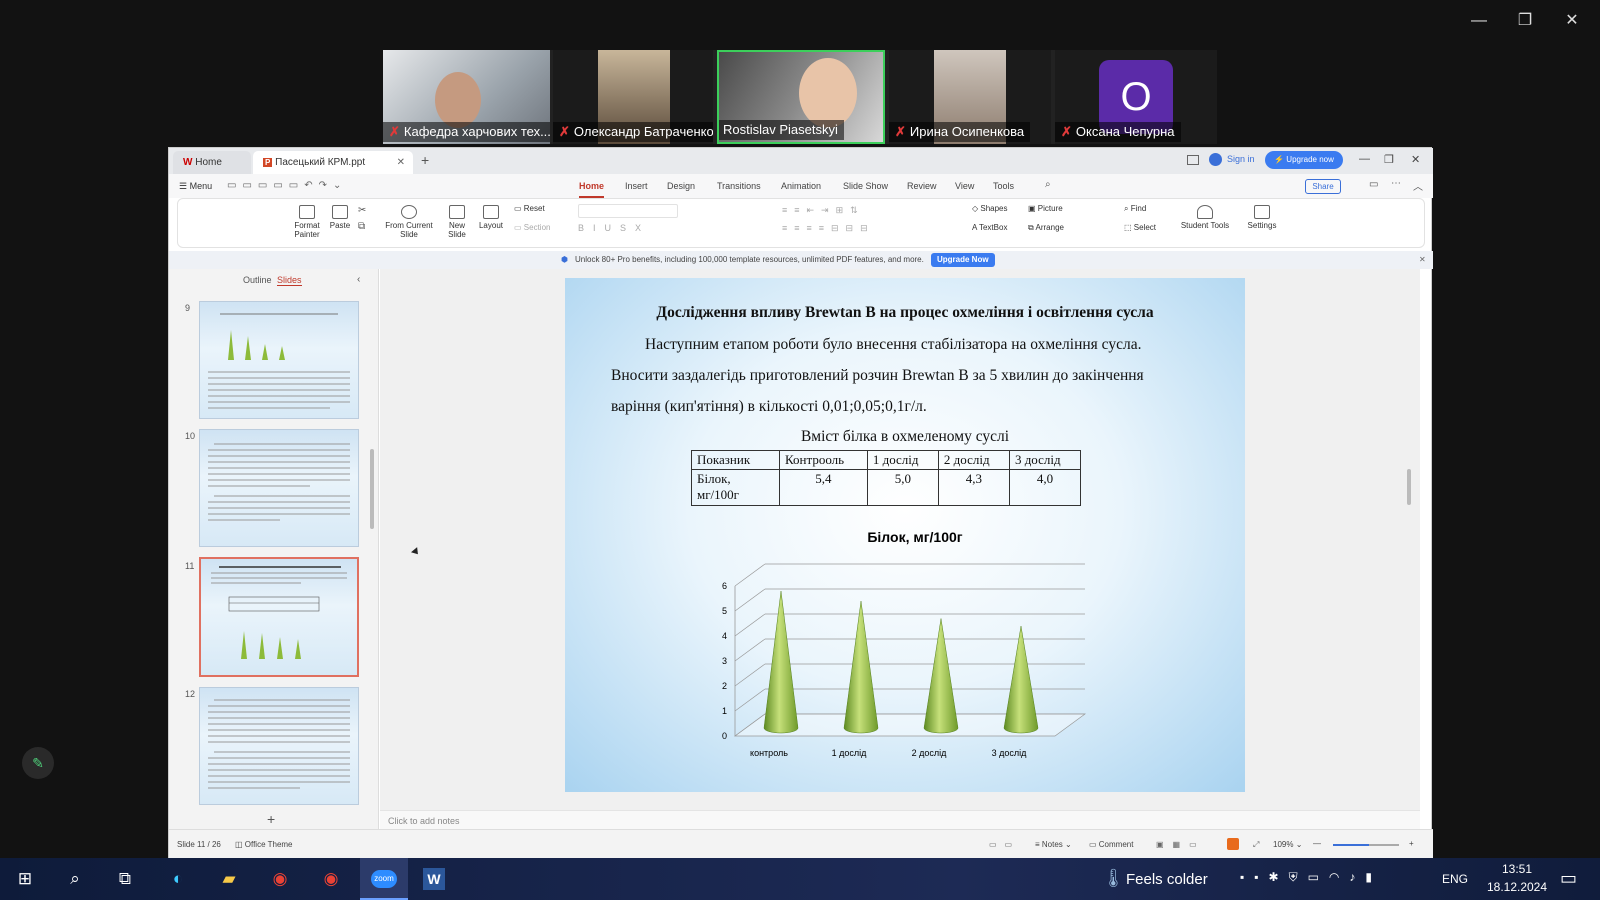  Describe the element at coordinates (1409, 539) in the screenshot. I see `editor-scrollbar` at that location.